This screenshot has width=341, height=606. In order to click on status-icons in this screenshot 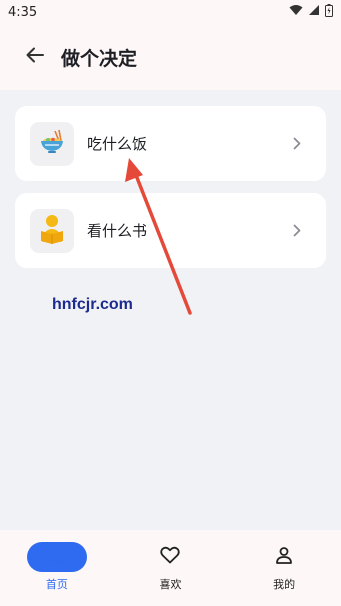, I will do `click(311, 12)`.